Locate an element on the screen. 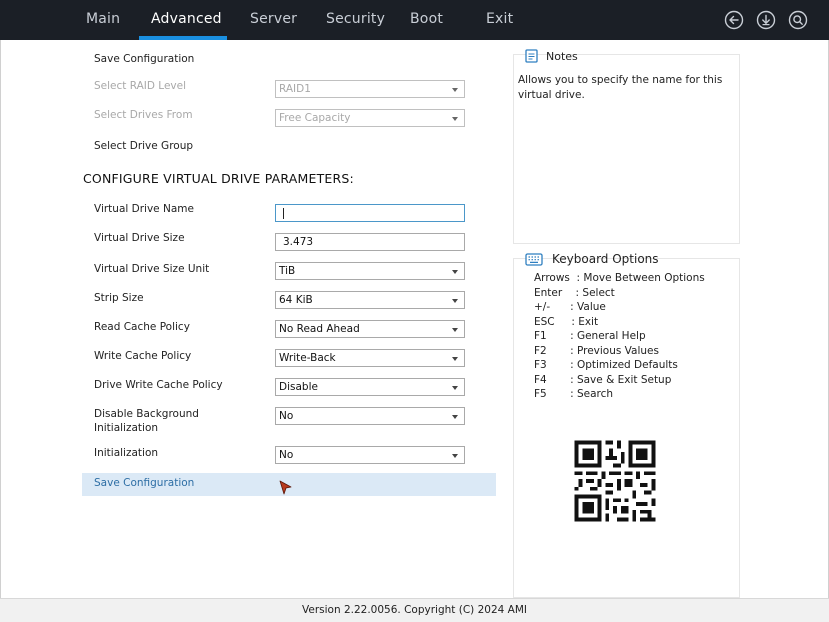  key-row-plus-minus: +/- : Value is located at coordinates (570, 307).